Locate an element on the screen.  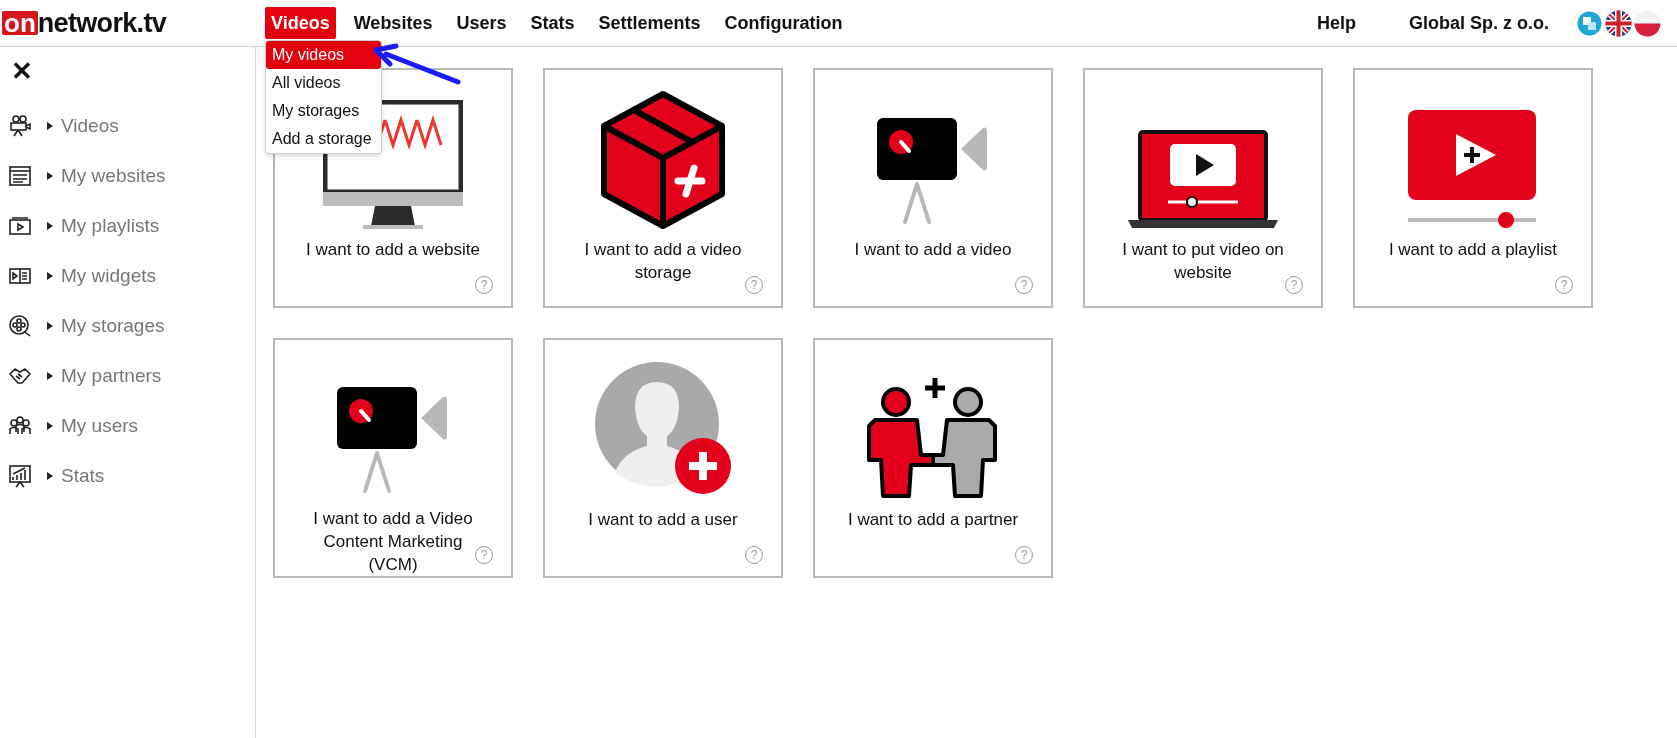
tile-label: I want to add a user is located at coordinates (663, 520).